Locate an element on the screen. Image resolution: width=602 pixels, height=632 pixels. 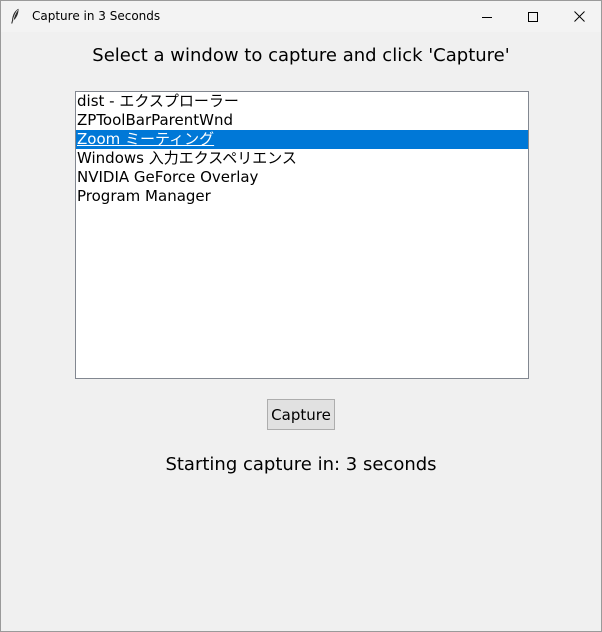
capture-button: Capture is located at coordinates (301, 414).